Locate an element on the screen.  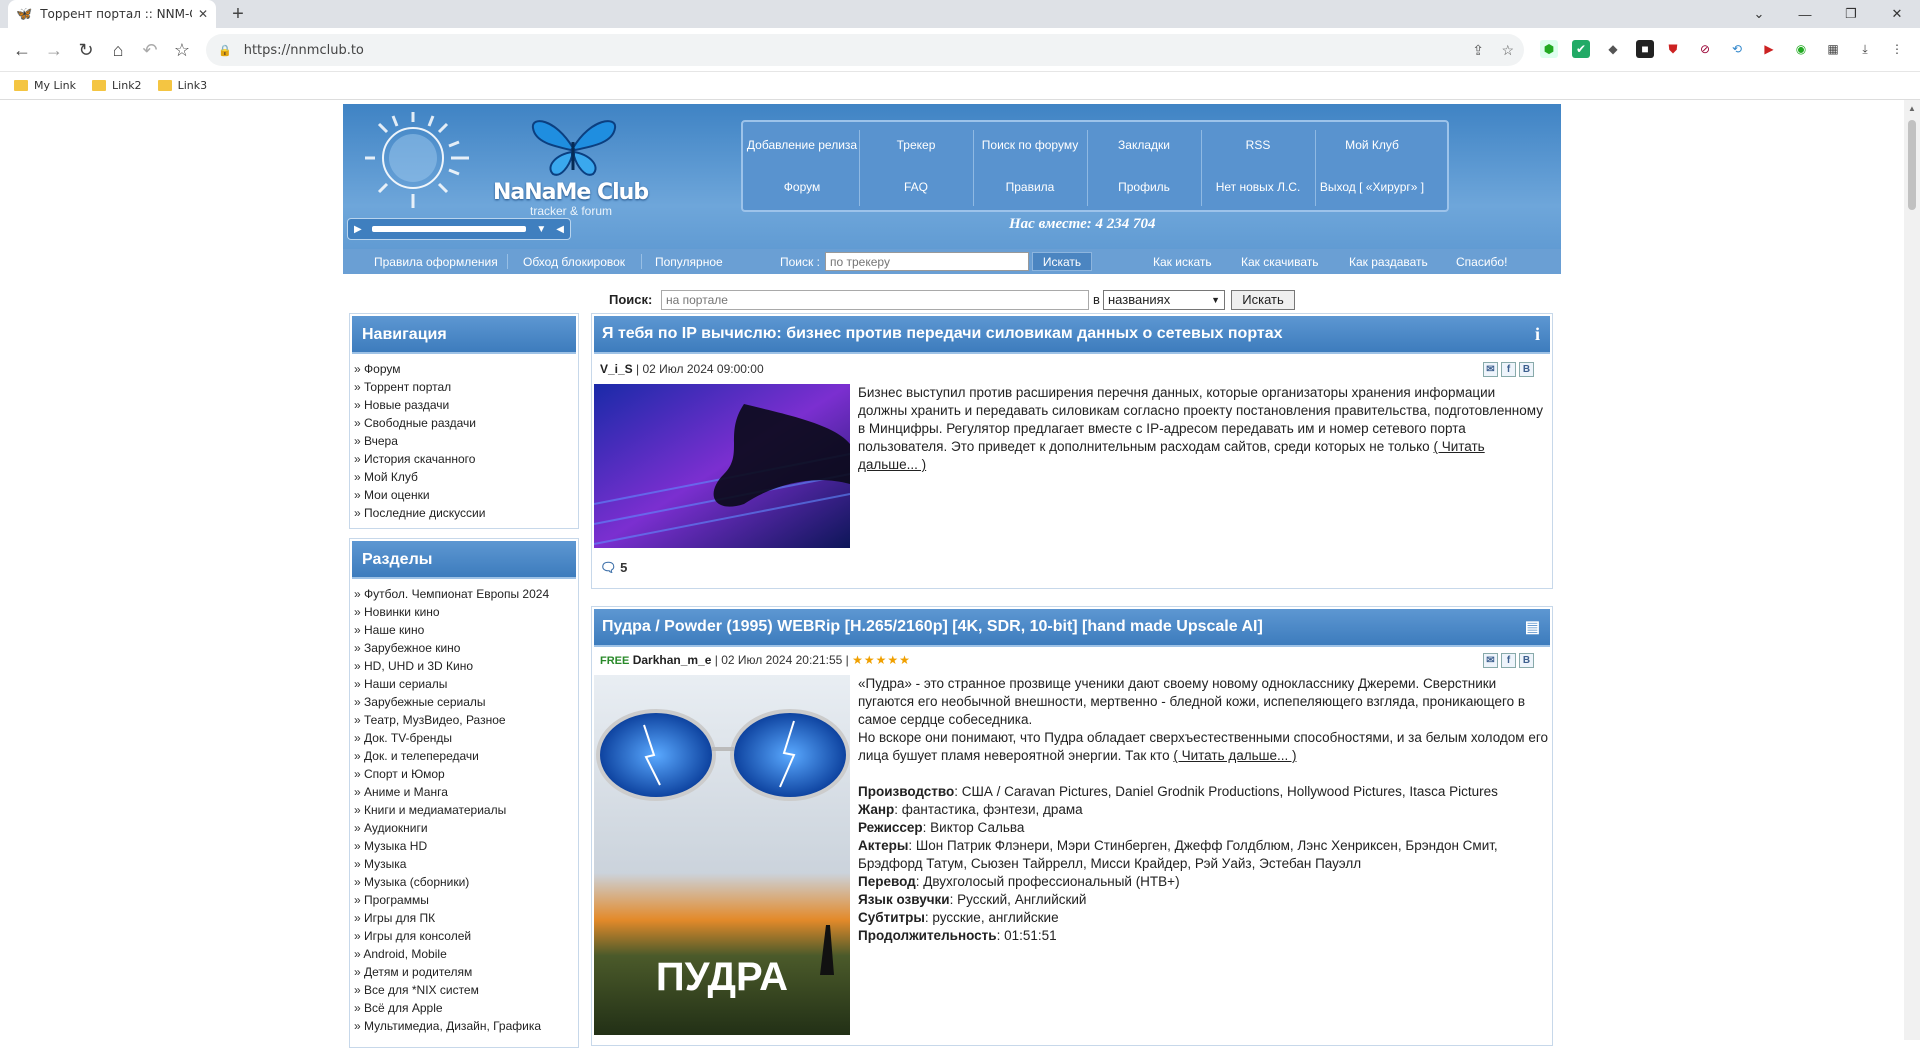
sidebar-link: Музыка HD is located at coordinates (464, 846).